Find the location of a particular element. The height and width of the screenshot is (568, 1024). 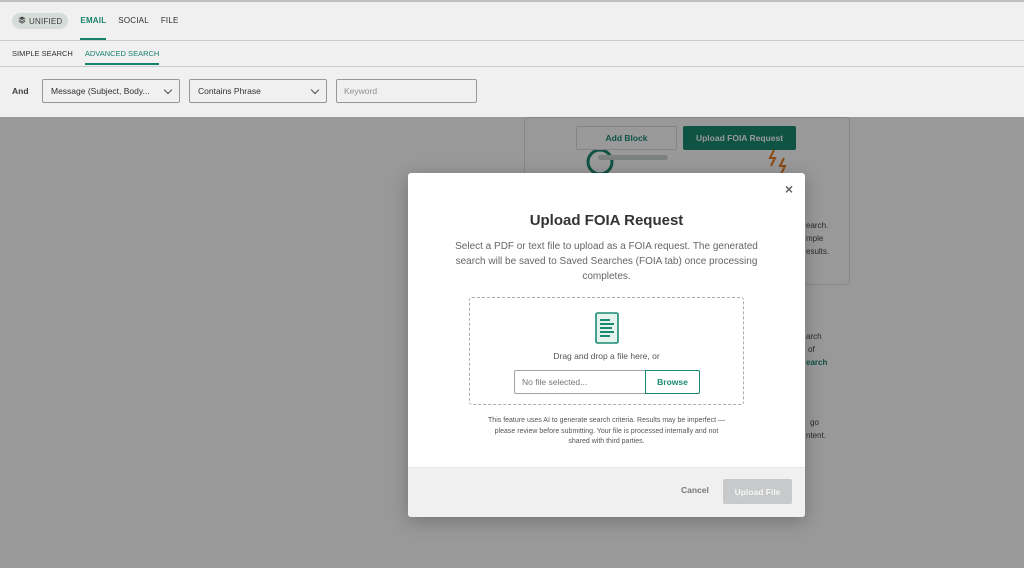

main-tabs: UNIFIED EMAIL SOCIAL FILE is located at coordinates (95, 26).